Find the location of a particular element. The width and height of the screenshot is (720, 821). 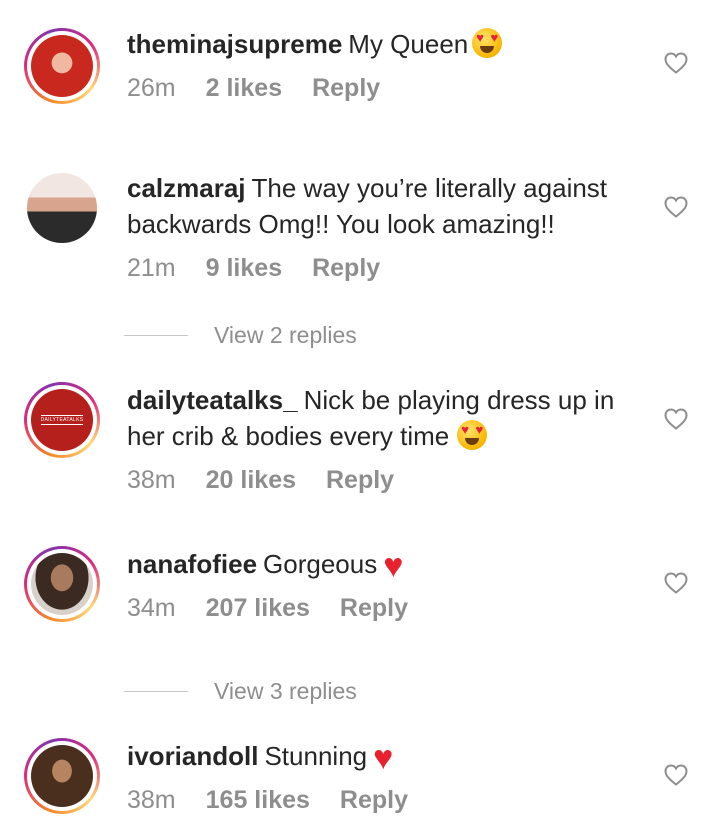

view-replies-button: View 2 replies is located at coordinates (274, 335).